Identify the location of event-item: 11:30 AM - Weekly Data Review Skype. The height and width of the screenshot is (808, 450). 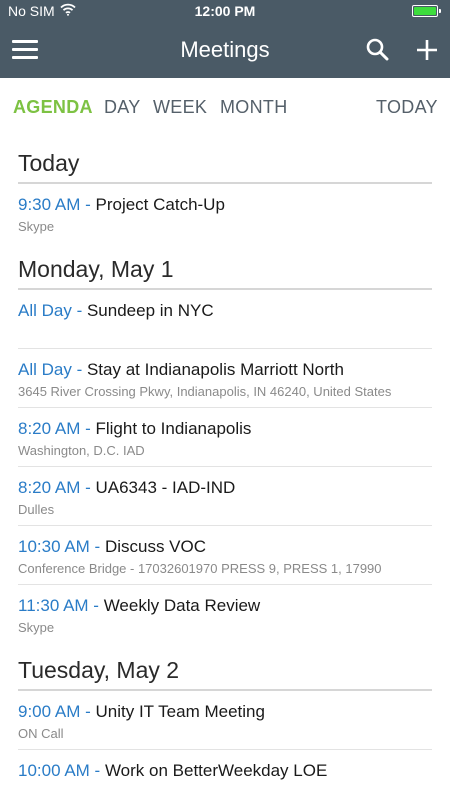
(225, 614).